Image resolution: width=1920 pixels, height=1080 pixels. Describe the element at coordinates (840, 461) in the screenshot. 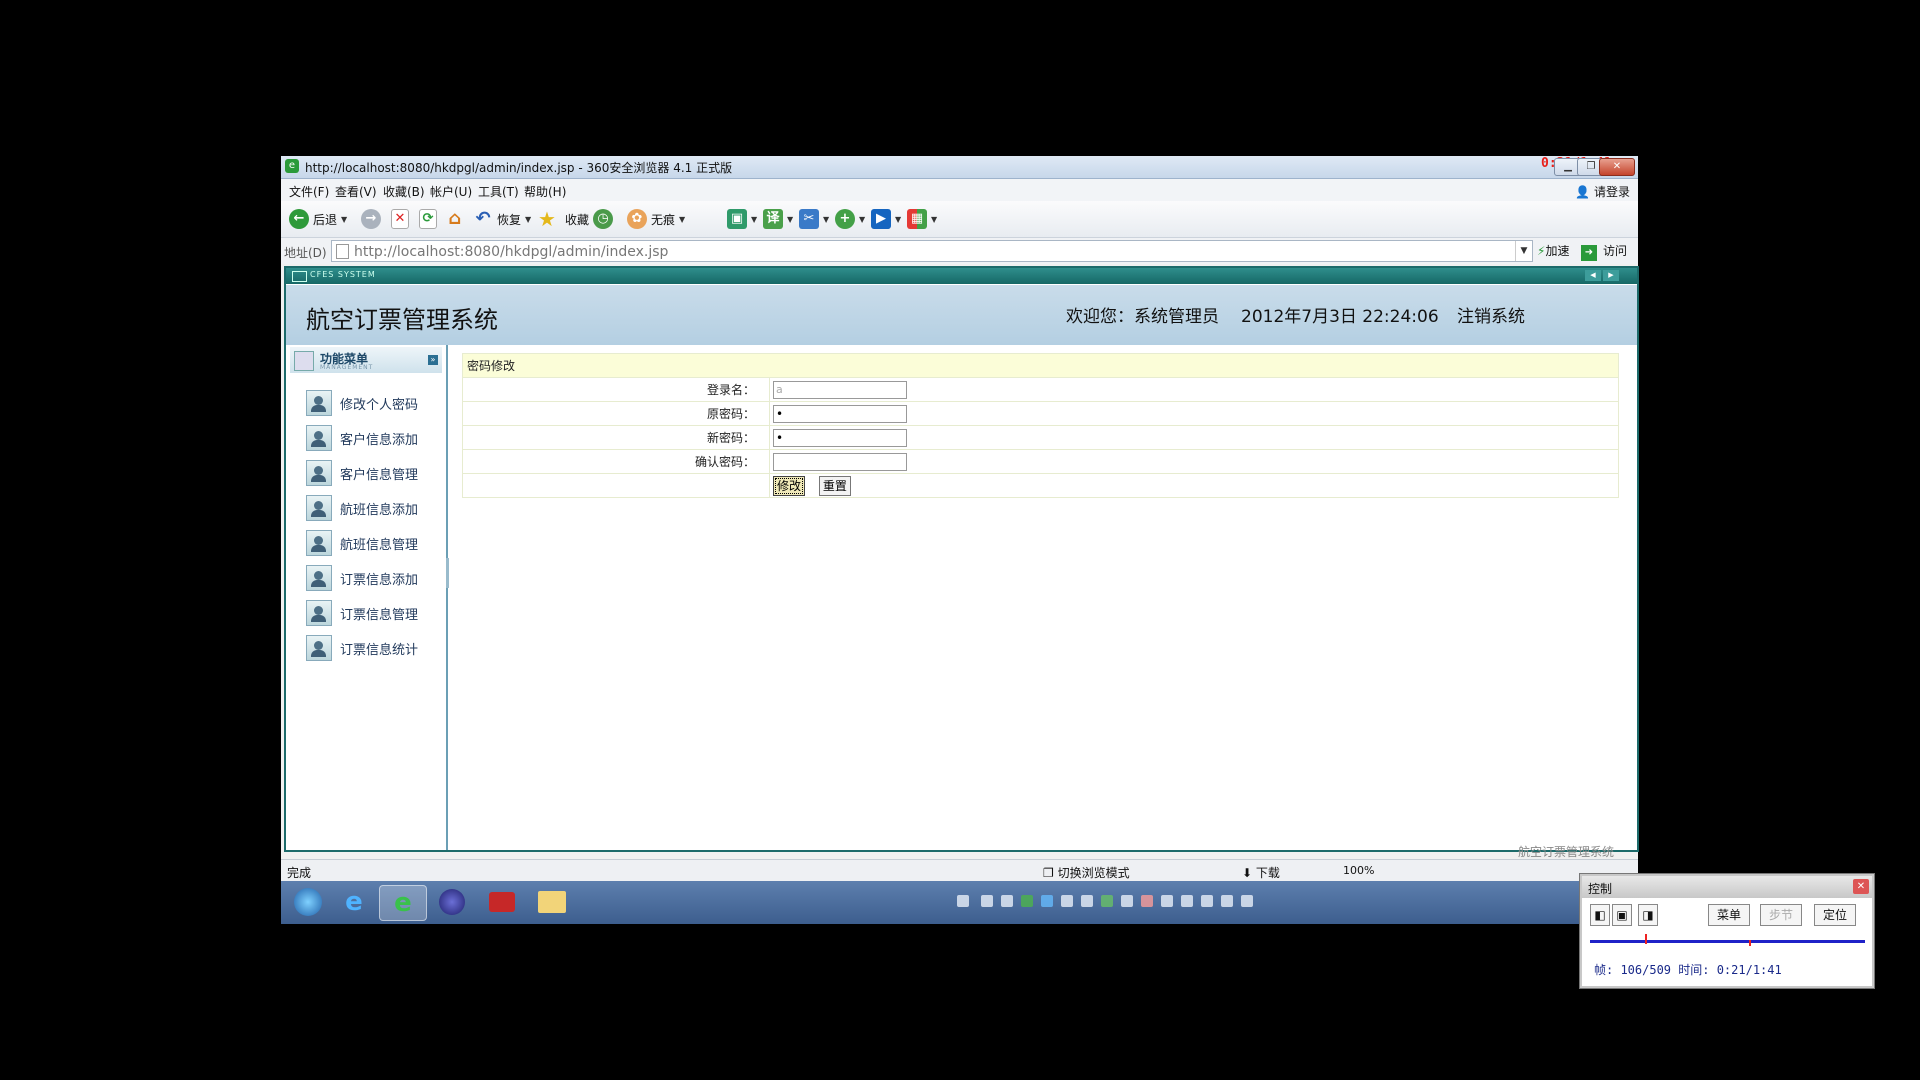

I see `confirm-password-field` at that location.